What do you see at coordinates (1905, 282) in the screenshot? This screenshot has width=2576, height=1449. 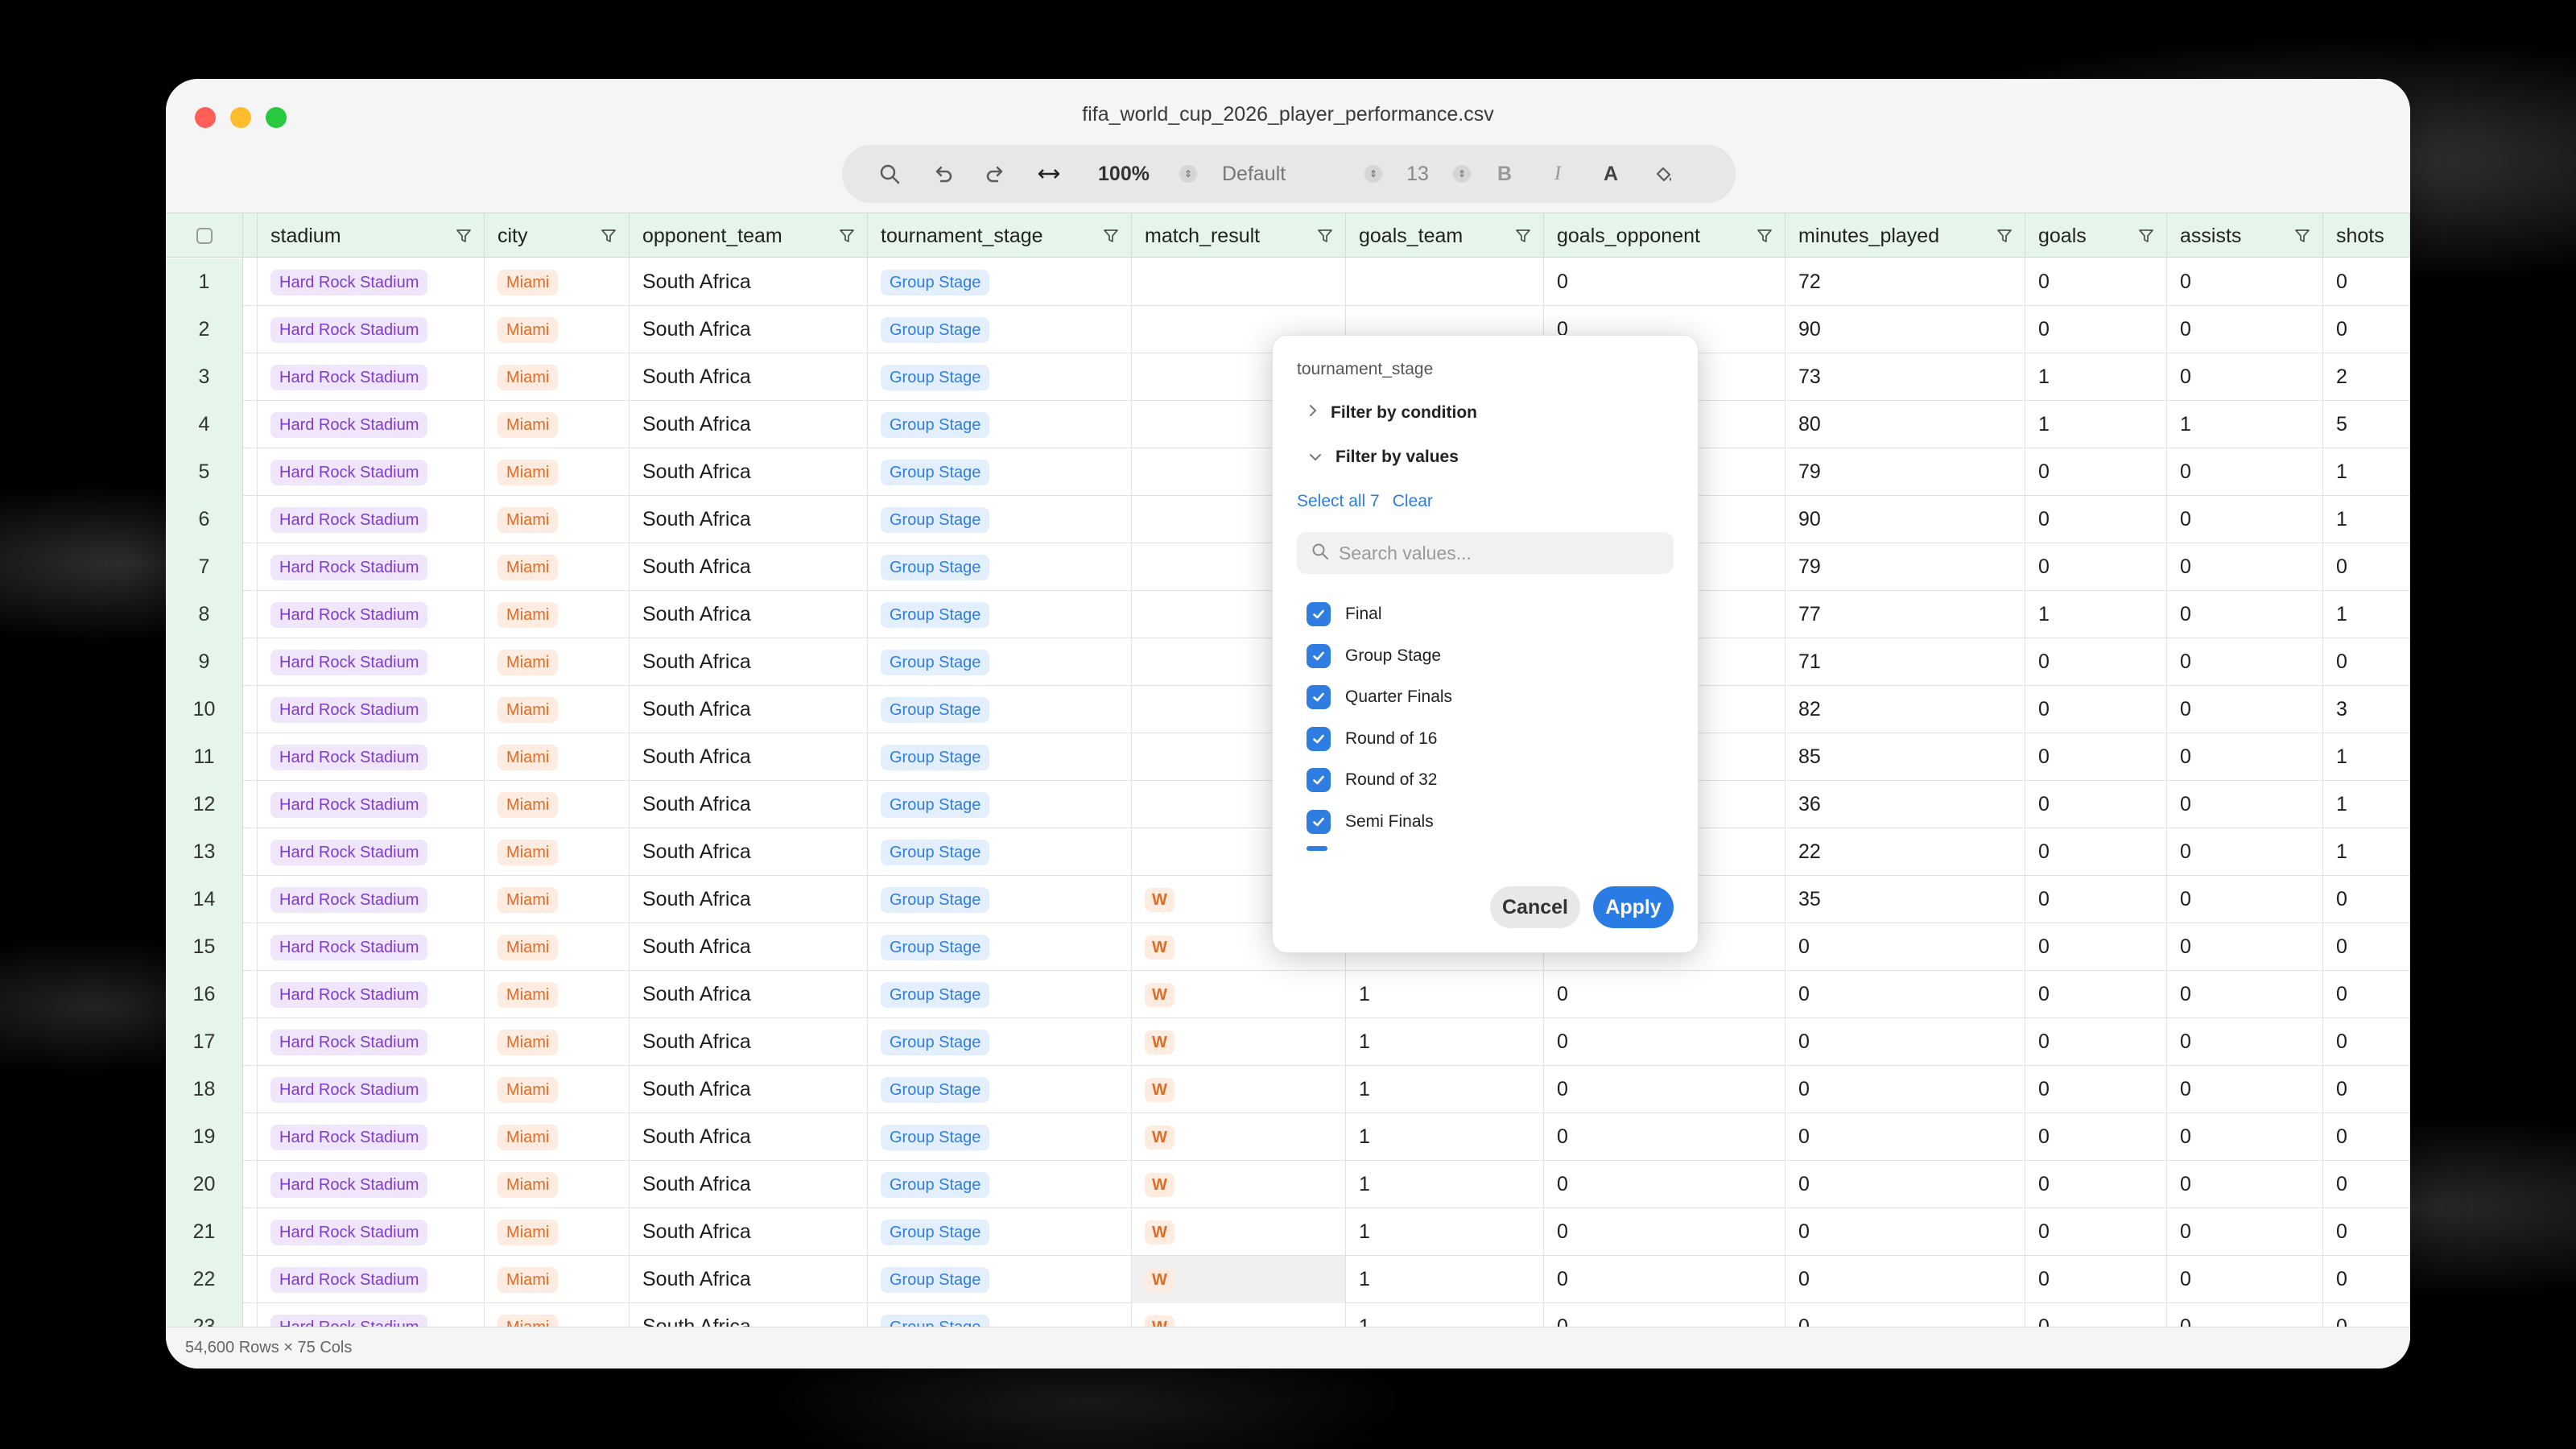 I see `cell-minutes-played: 72` at bounding box center [1905, 282].